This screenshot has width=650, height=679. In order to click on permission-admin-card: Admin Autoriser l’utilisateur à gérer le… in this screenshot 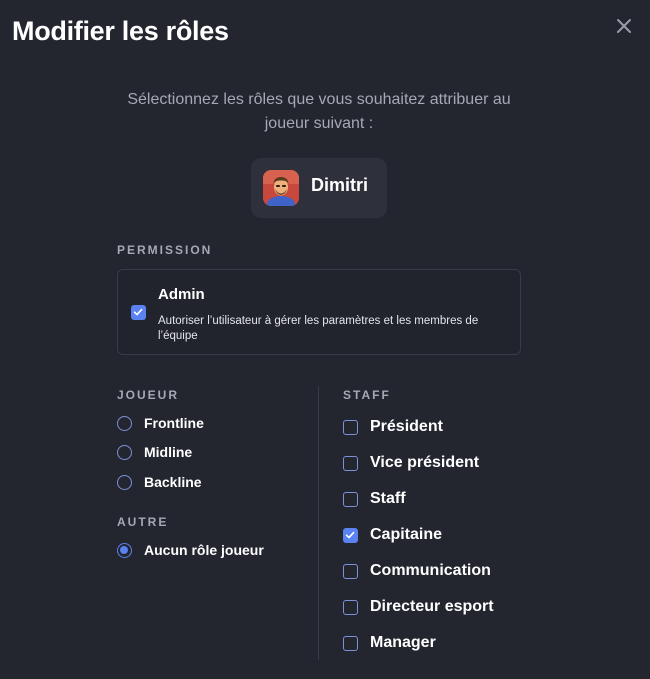, I will do `click(319, 312)`.